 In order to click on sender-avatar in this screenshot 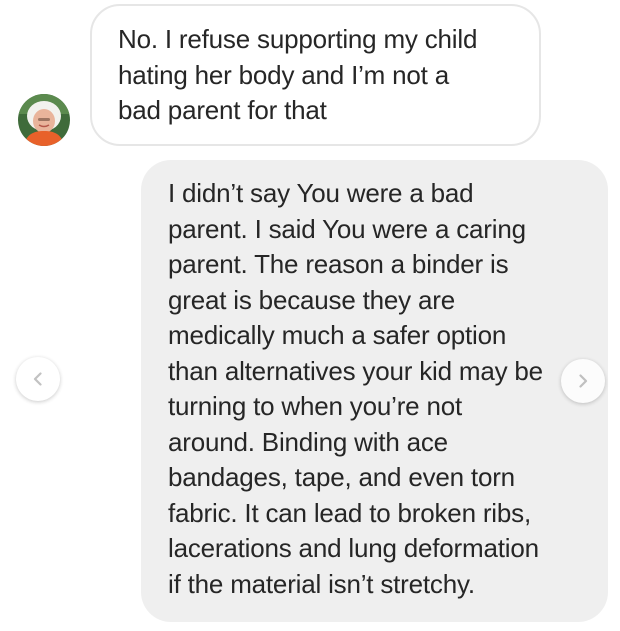, I will do `click(44, 120)`.